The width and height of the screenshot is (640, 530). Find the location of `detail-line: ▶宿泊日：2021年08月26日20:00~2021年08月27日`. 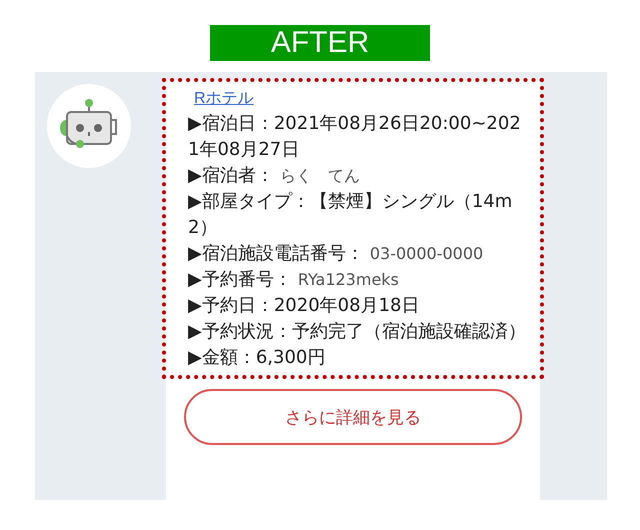

detail-line: ▶宿泊日：2021年08月26日20:00~2021年08月27日 is located at coordinates (355, 137).